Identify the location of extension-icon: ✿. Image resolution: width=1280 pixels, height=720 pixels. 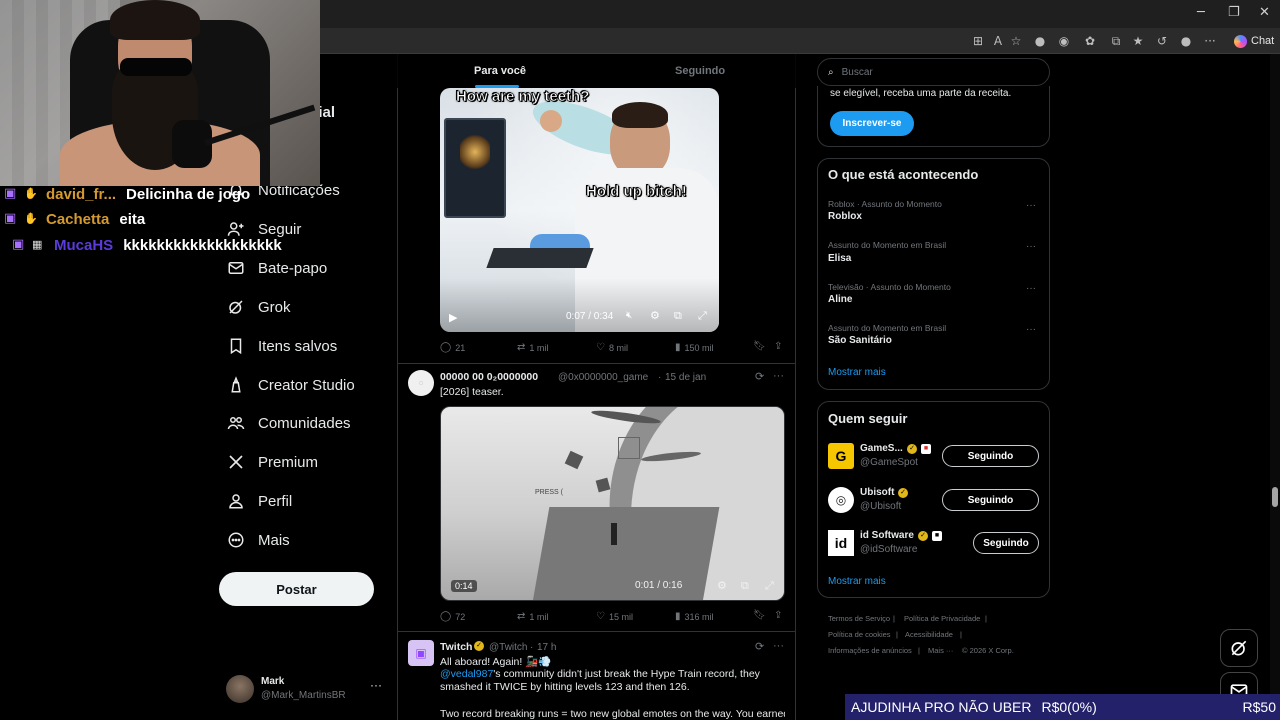
(1090, 41).